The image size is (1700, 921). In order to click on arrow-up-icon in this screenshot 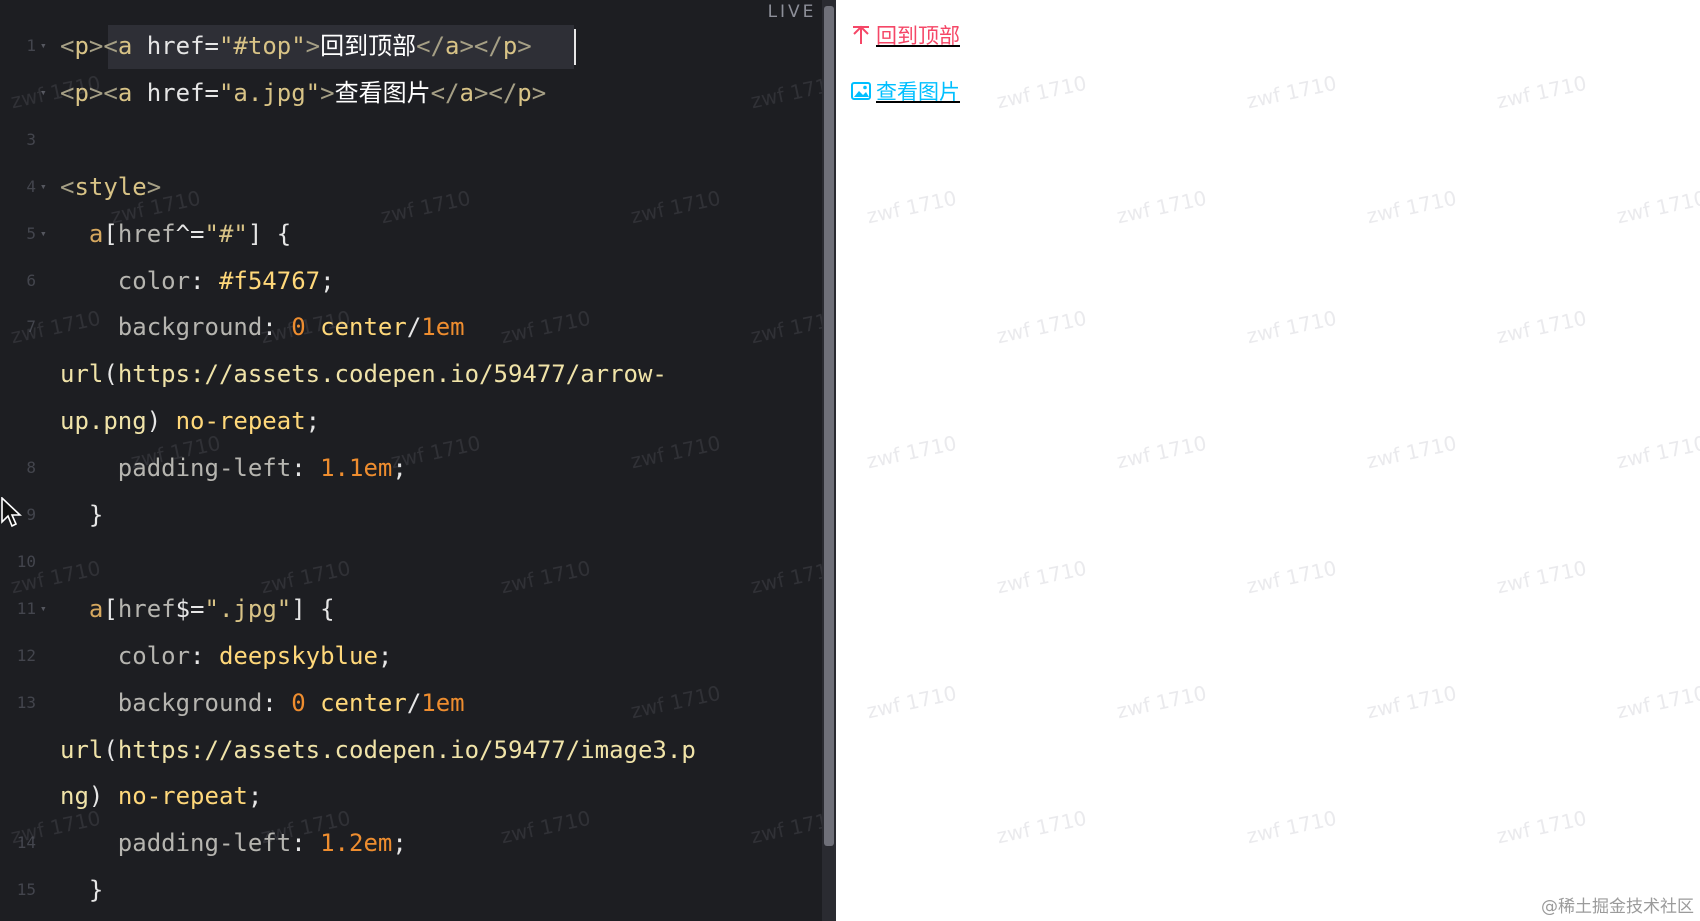, I will do `click(861, 34)`.